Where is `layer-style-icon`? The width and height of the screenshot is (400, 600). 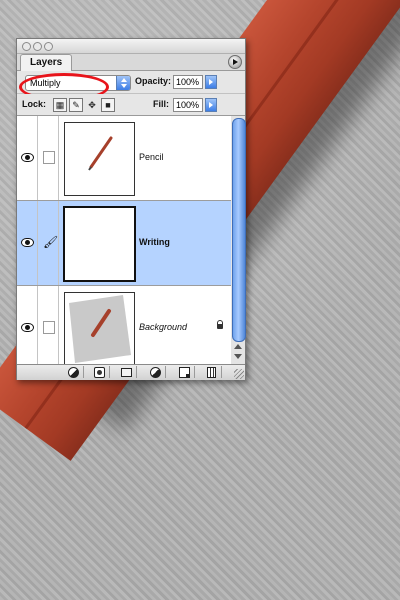 layer-style-icon is located at coordinates (73, 373).